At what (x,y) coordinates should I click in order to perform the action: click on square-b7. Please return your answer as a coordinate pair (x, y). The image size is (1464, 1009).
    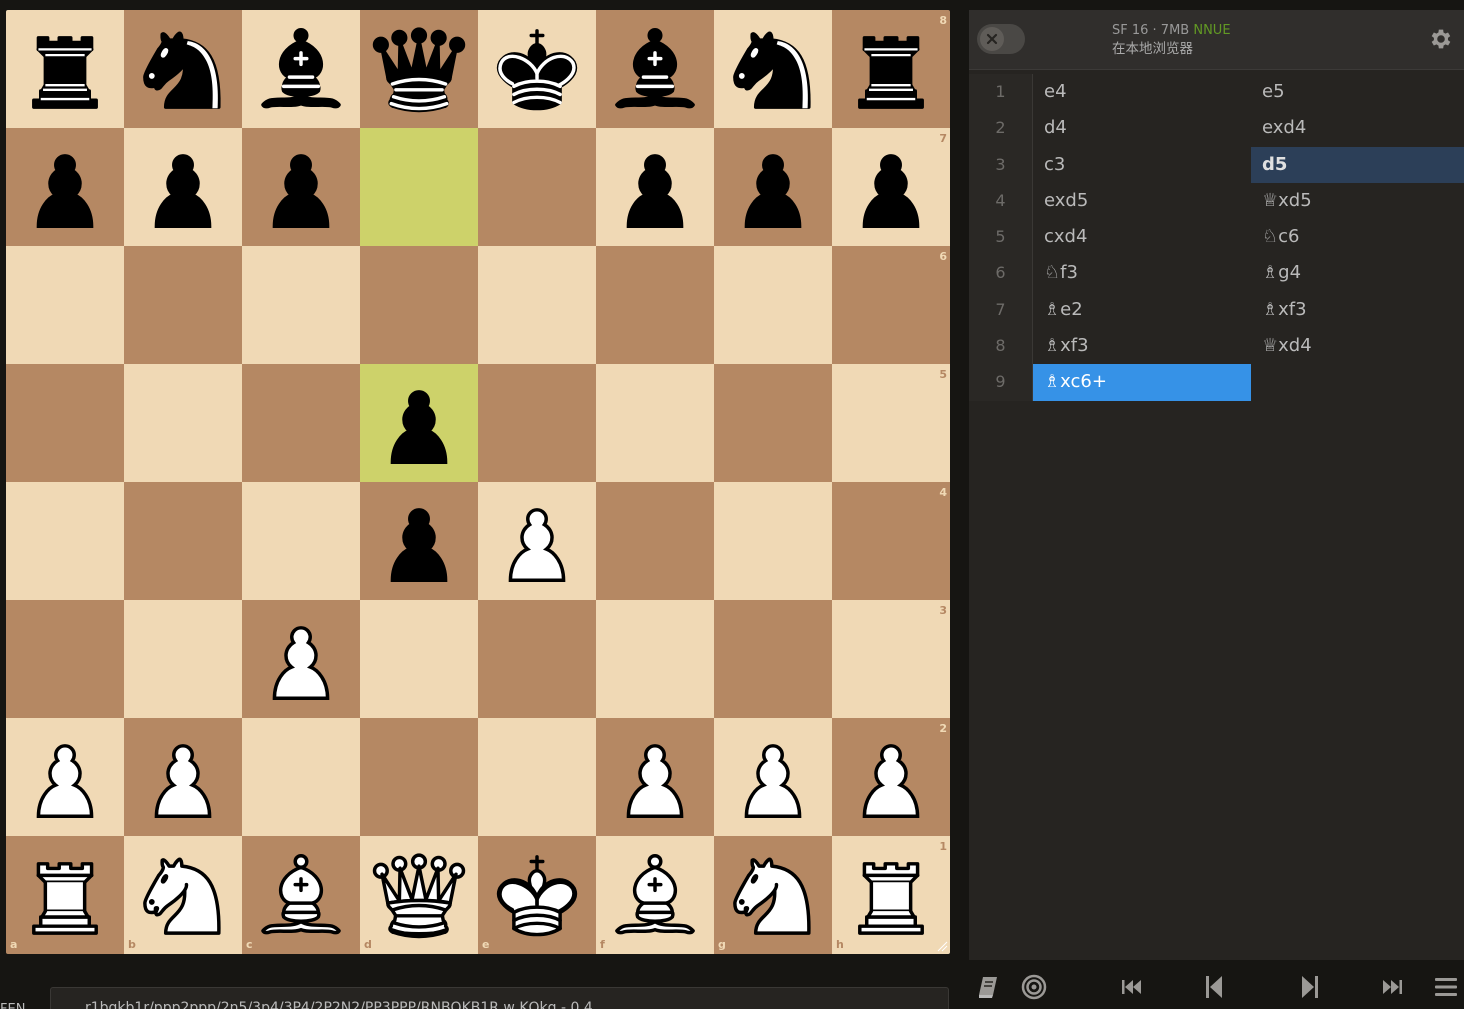
    Looking at the image, I should click on (183, 187).